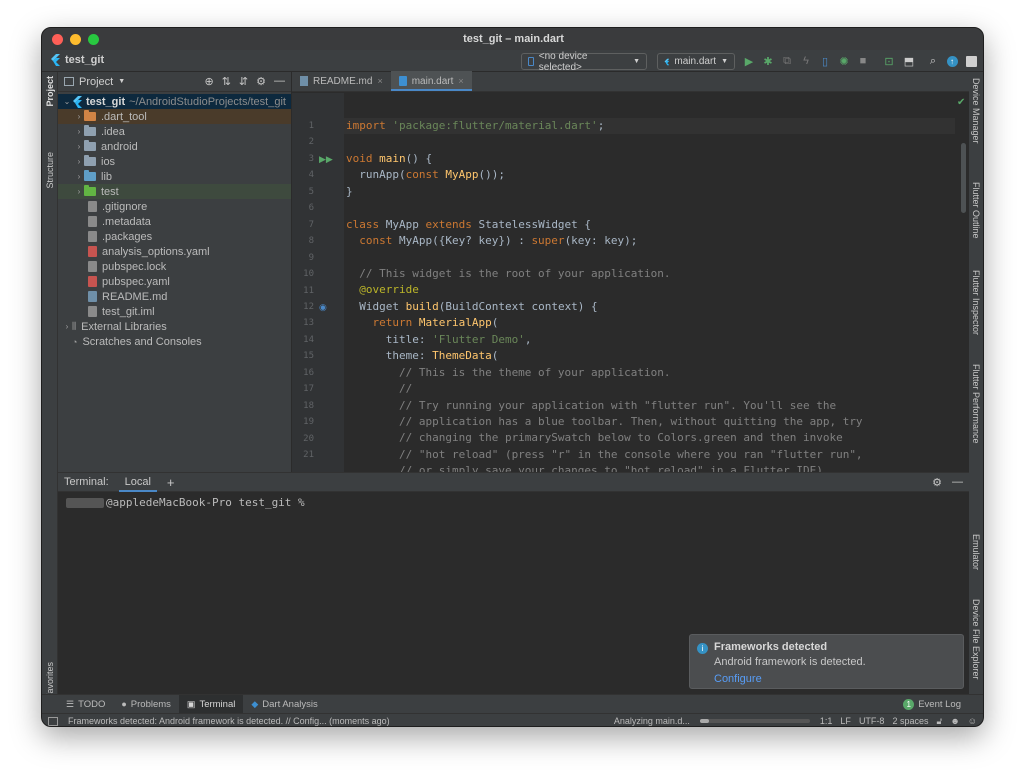  Describe the element at coordinates (976, 552) in the screenshot. I see `emulator-tool-button: Emulator` at that location.